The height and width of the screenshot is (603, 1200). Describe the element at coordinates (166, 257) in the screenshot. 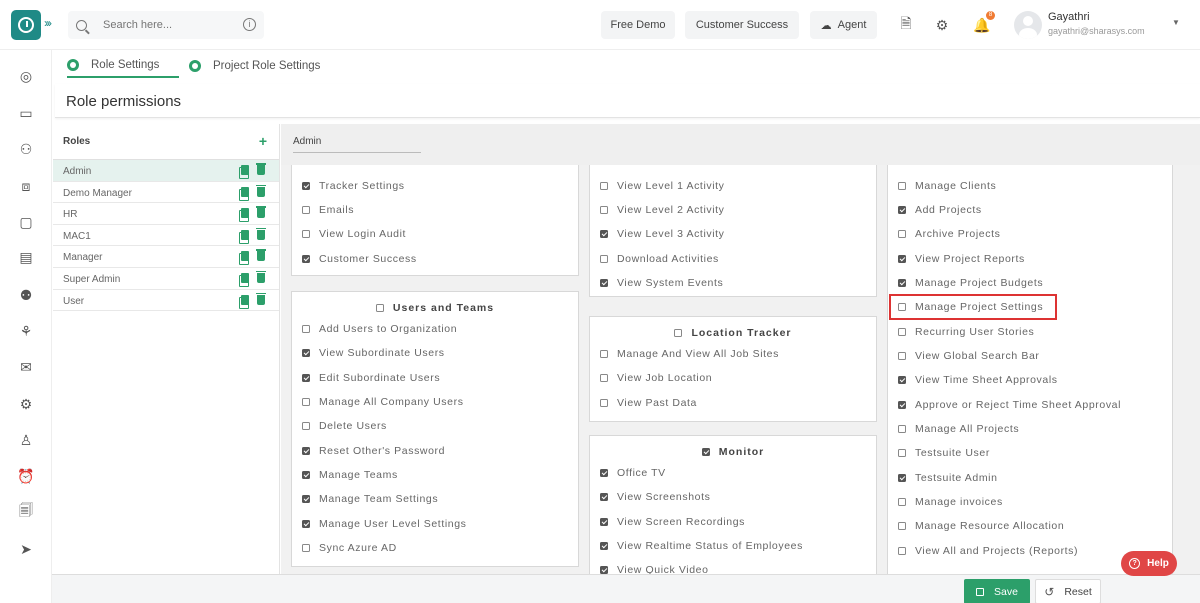

I see `role-row: Manager` at that location.